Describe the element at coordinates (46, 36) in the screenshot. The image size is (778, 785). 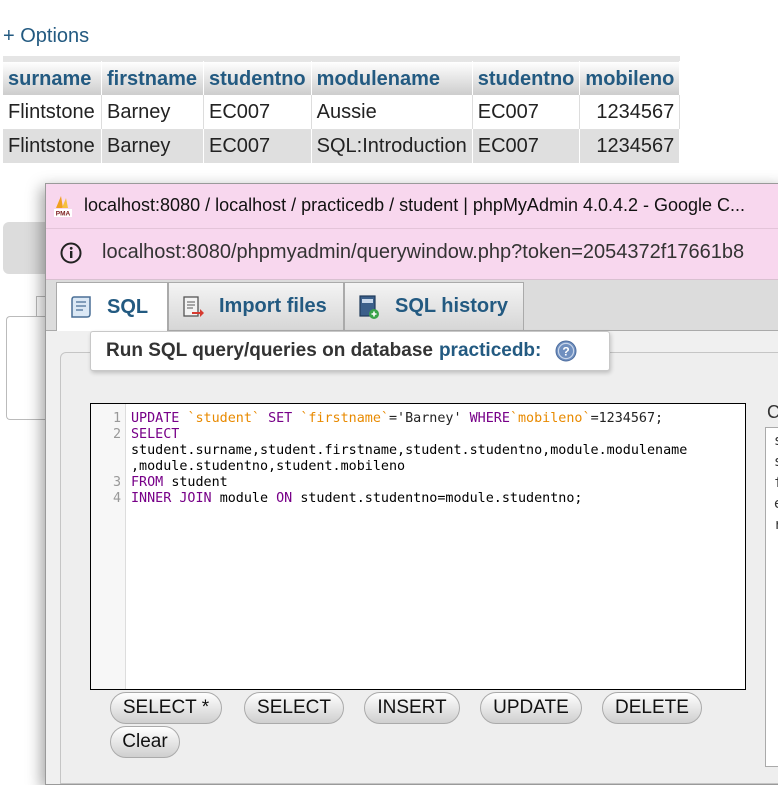
I see `options-link: + Options` at that location.